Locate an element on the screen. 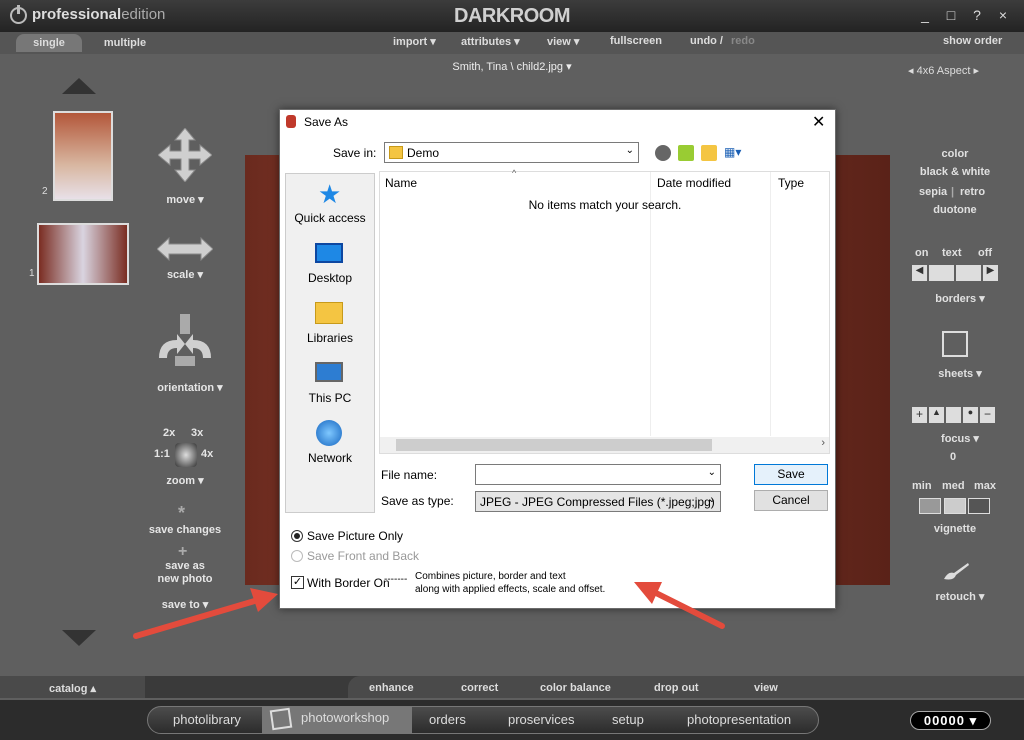 The image size is (1024, 740). retouch-label: retouch ▾ is located at coordinates (960, 596).